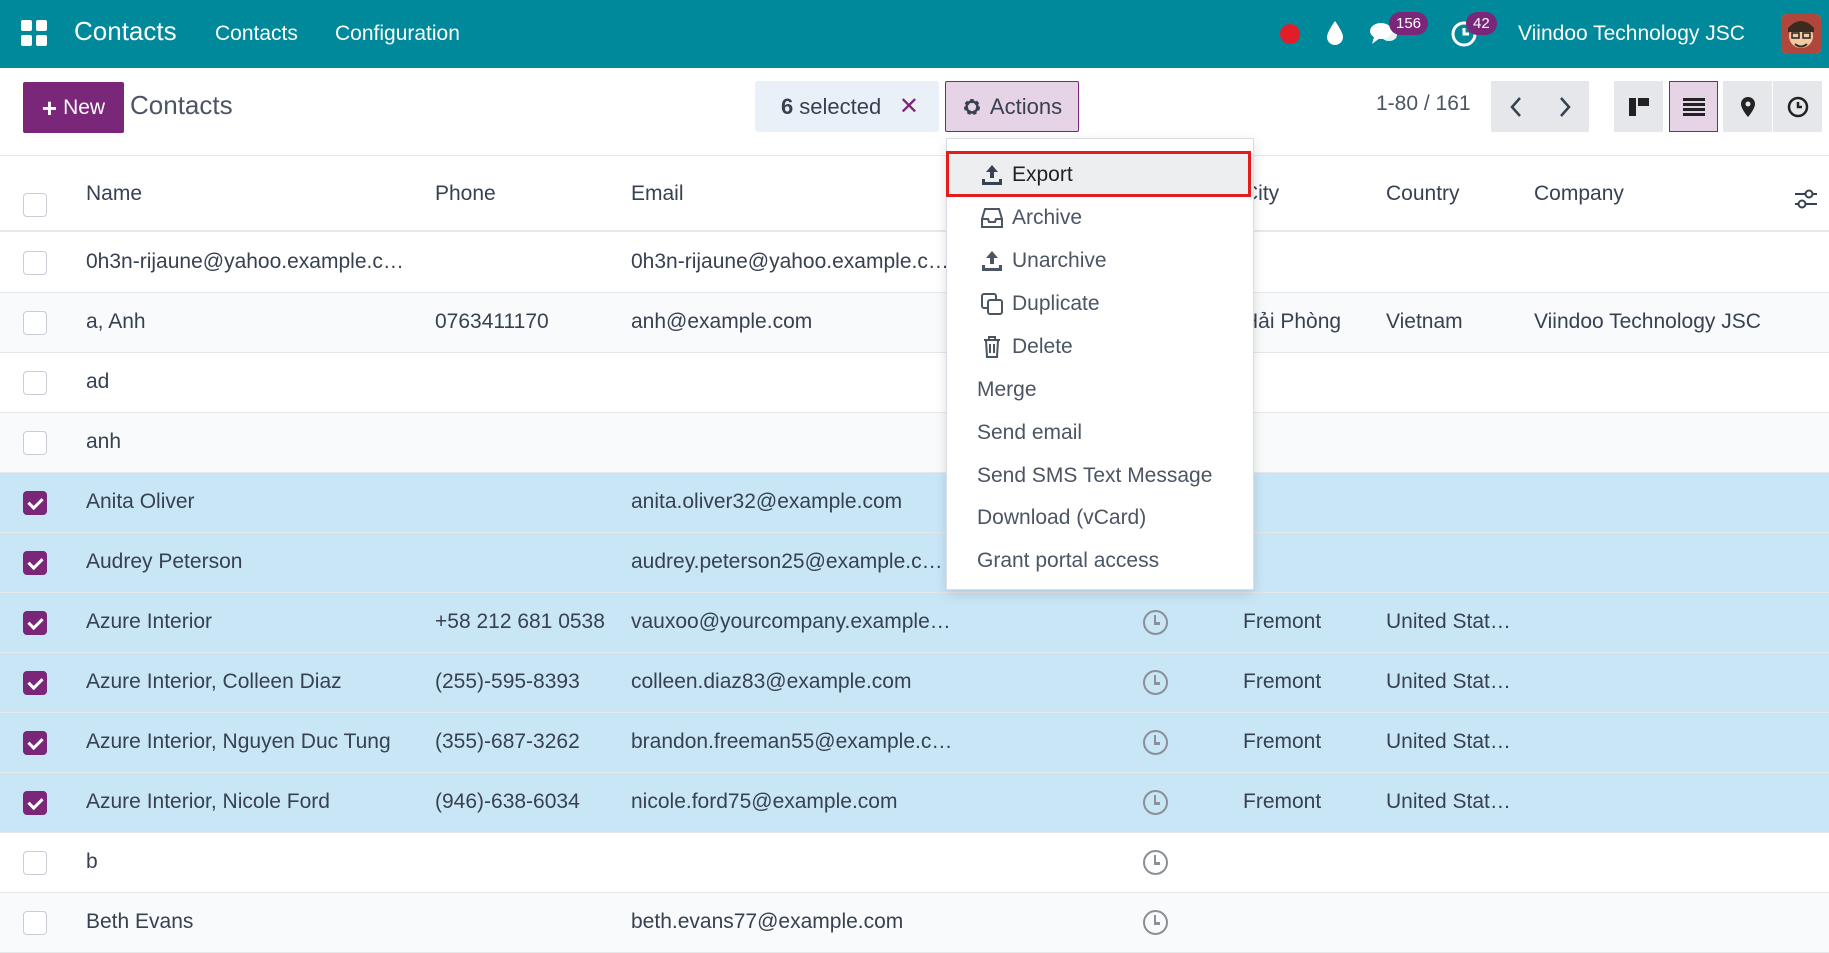  Describe the element at coordinates (140, 501) in the screenshot. I see `cell-name: Anita Oliver` at that location.